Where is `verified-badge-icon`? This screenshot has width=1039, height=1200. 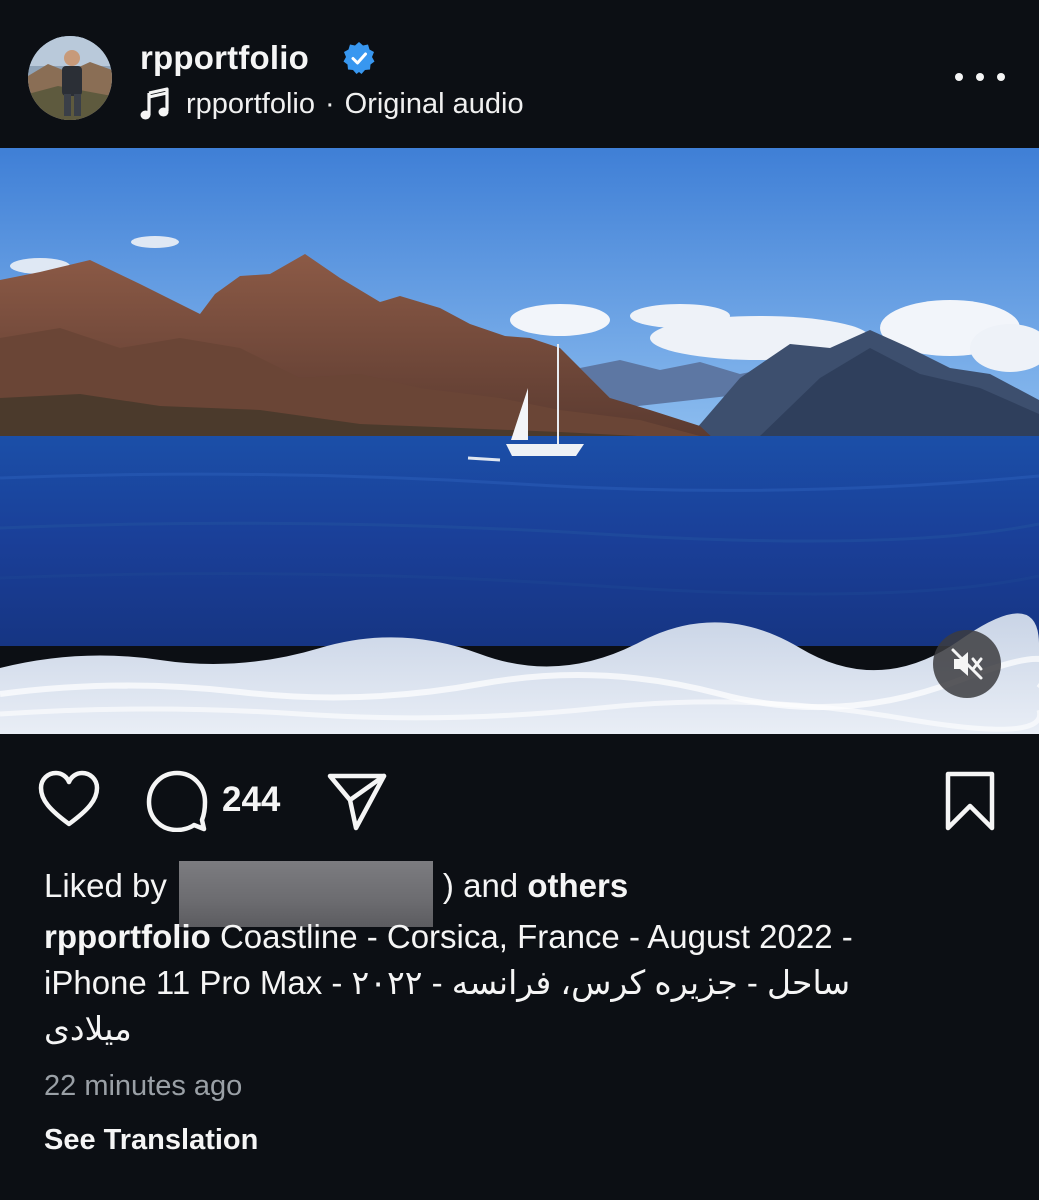 verified-badge-icon is located at coordinates (359, 58).